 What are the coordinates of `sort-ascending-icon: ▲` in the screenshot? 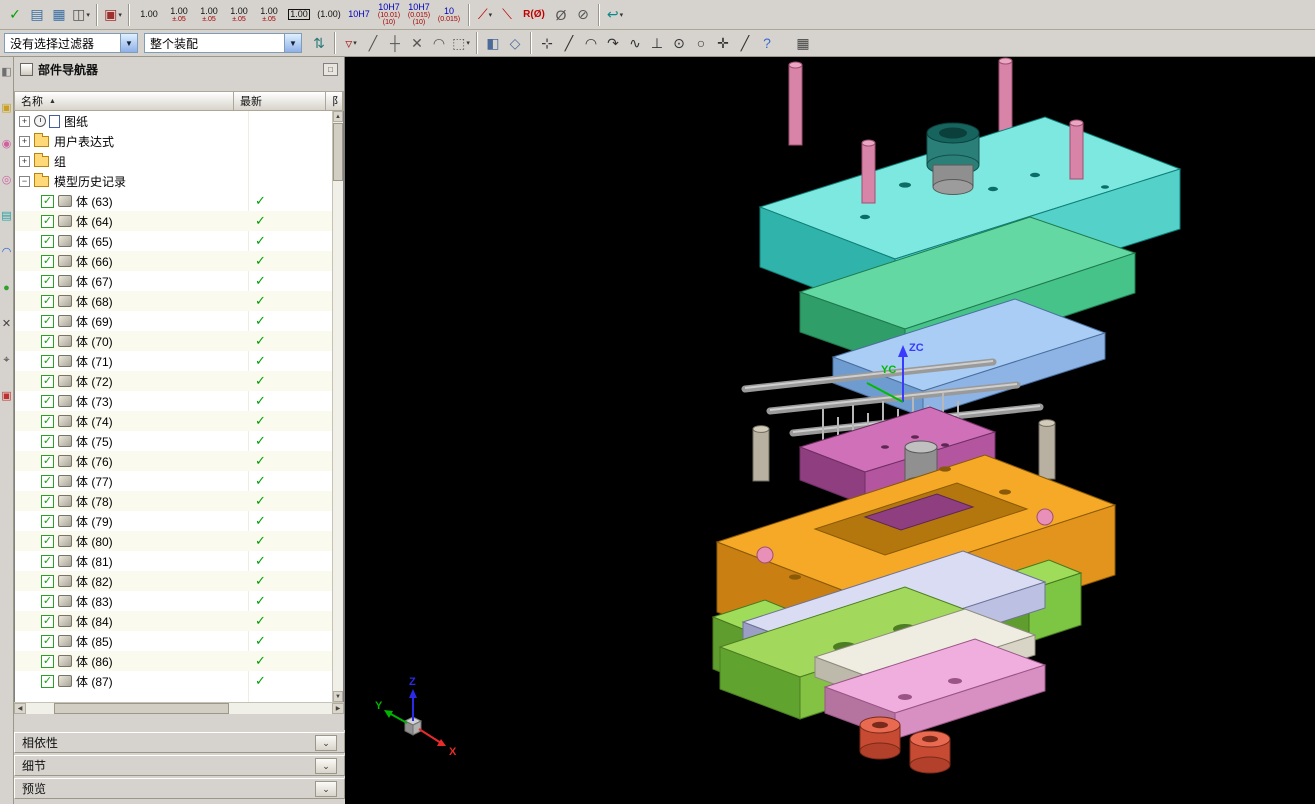 It's located at (52, 101).